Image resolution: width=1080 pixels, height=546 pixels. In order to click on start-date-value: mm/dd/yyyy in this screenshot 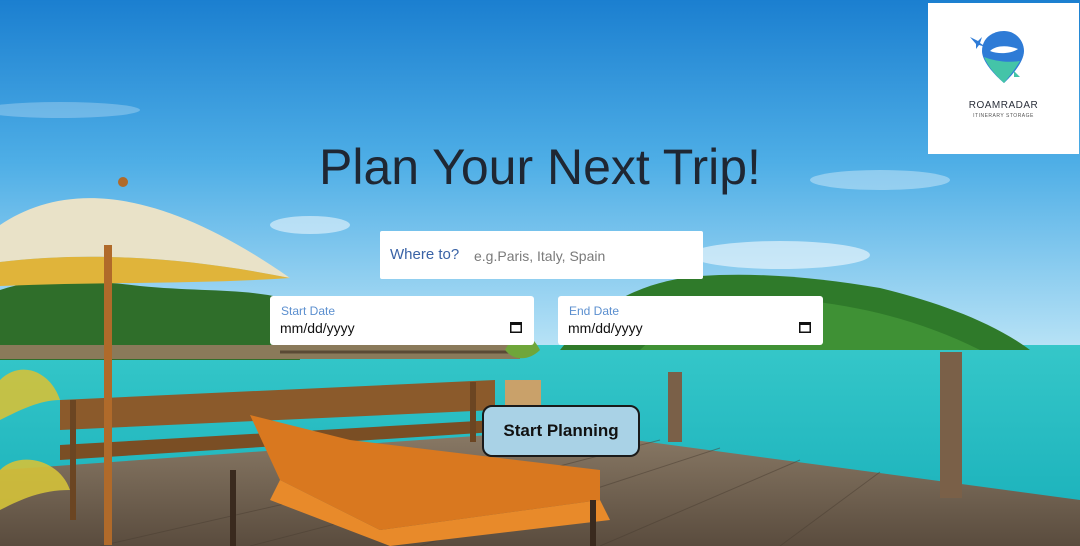, I will do `click(317, 328)`.